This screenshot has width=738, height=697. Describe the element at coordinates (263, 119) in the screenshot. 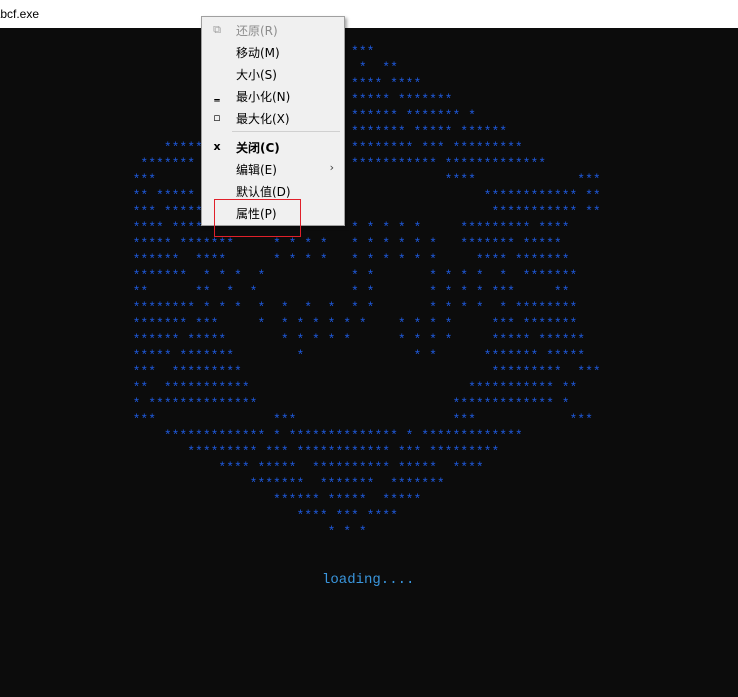

I see `menu-item-label: 最大化(X)` at that location.